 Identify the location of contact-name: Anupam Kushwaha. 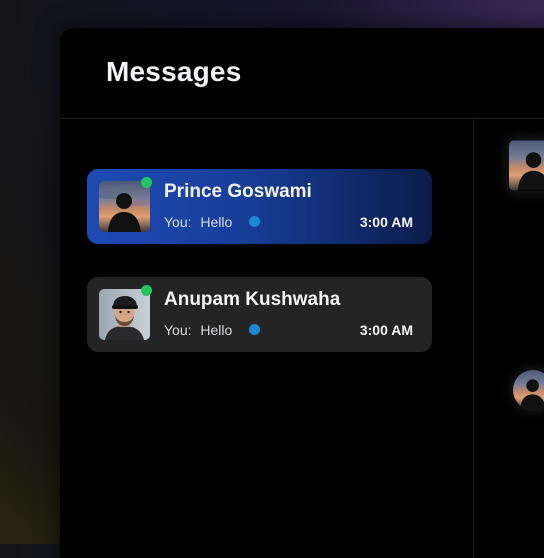
(252, 299).